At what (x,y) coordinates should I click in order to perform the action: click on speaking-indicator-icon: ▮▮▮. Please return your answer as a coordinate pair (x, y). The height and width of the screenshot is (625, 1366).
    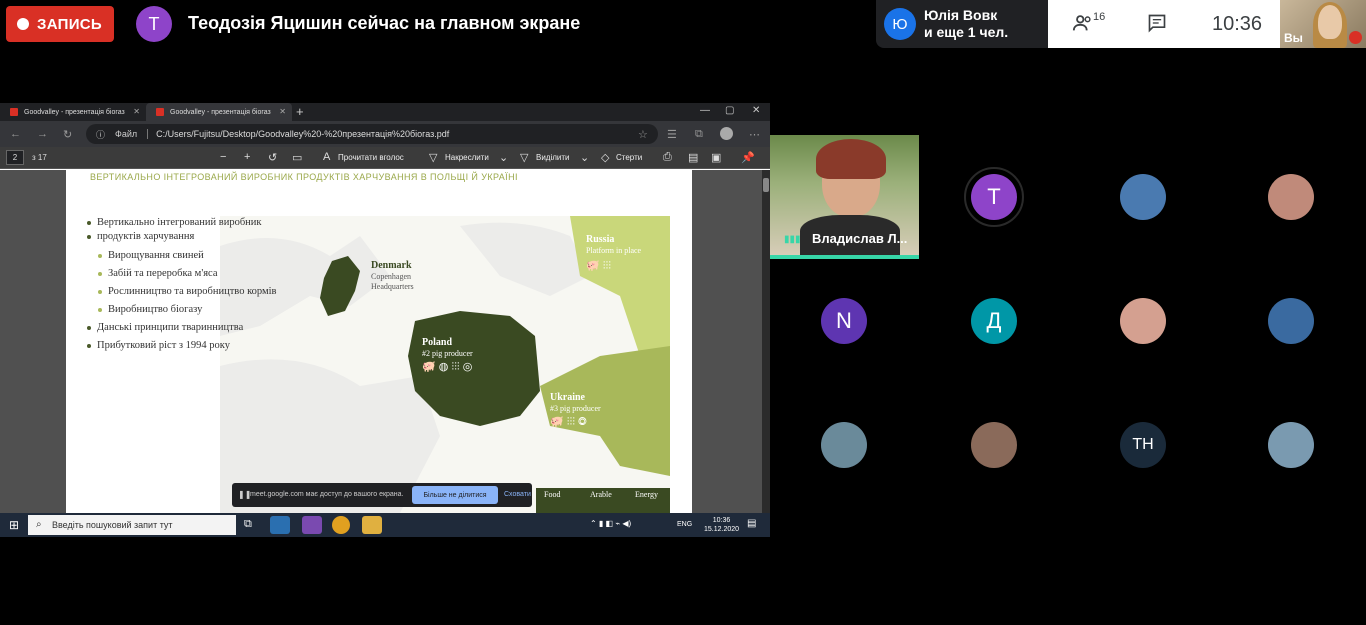
    Looking at the image, I should click on (792, 239).